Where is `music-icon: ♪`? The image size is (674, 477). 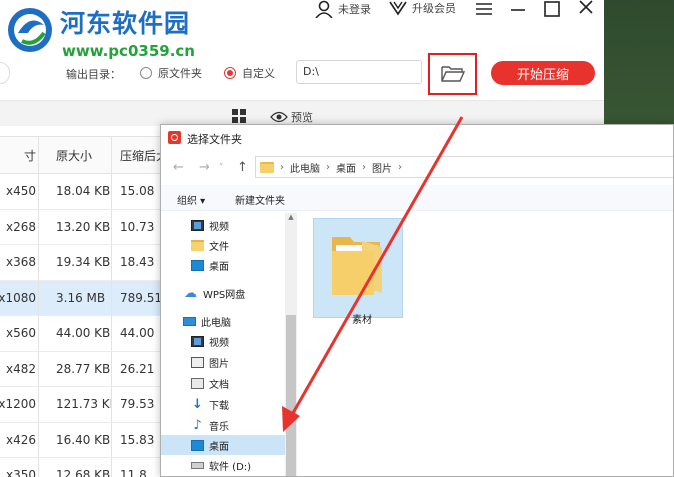 music-icon: ♪ is located at coordinates (197, 425).